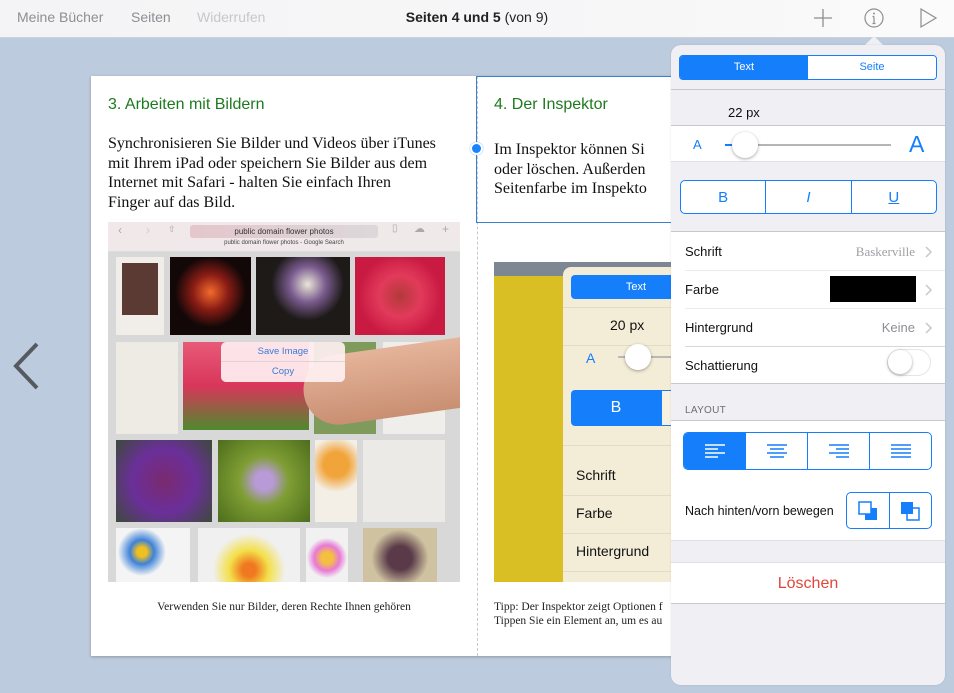  I want to click on font-size-slider-row: A A, so click(808, 143).